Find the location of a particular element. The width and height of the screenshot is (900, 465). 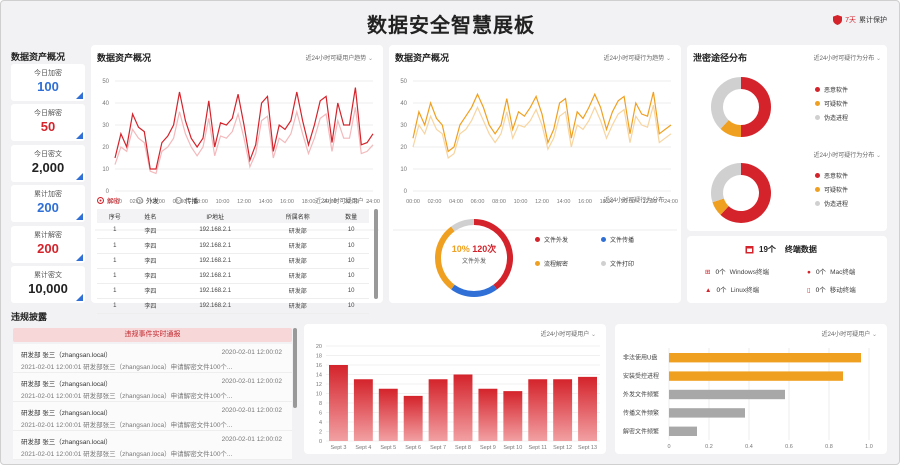

panel1-title: 数据资产概况 is located at coordinates (124, 58).